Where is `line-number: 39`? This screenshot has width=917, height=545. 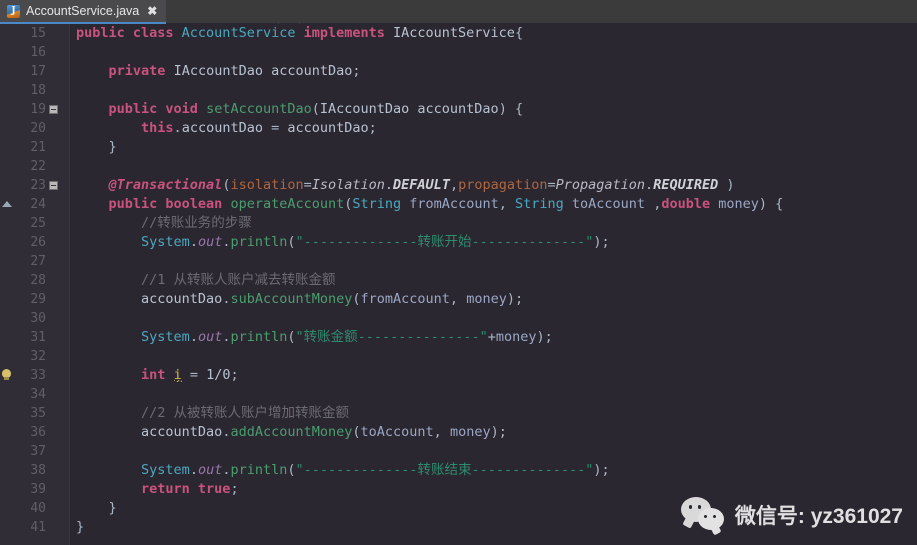 line-number: 39 is located at coordinates (38, 489).